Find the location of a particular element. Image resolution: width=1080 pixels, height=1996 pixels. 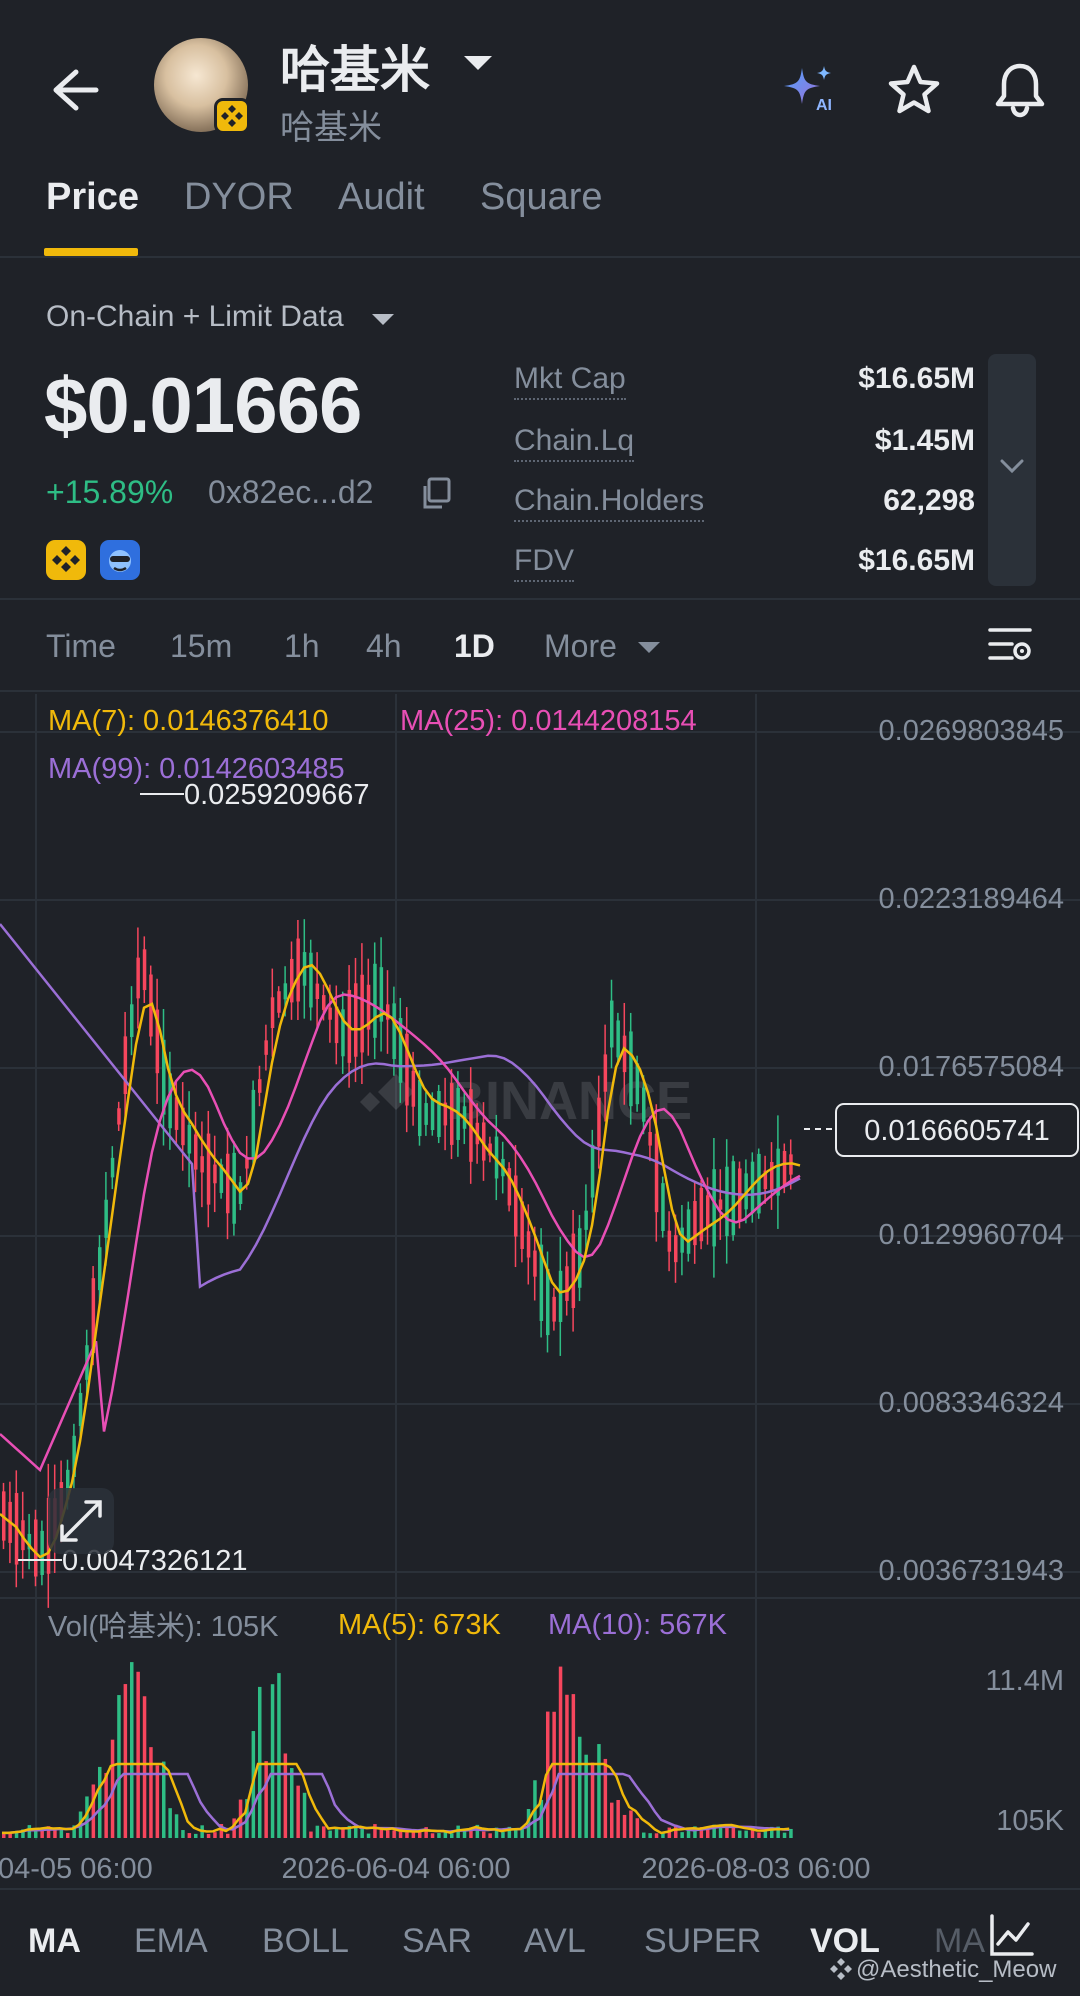

indicator-boll: BOLL is located at coordinates (305, 1941).